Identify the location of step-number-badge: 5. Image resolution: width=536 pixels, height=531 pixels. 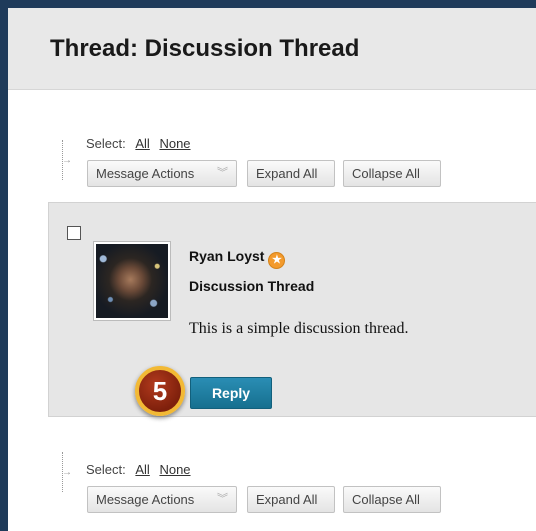
(160, 391).